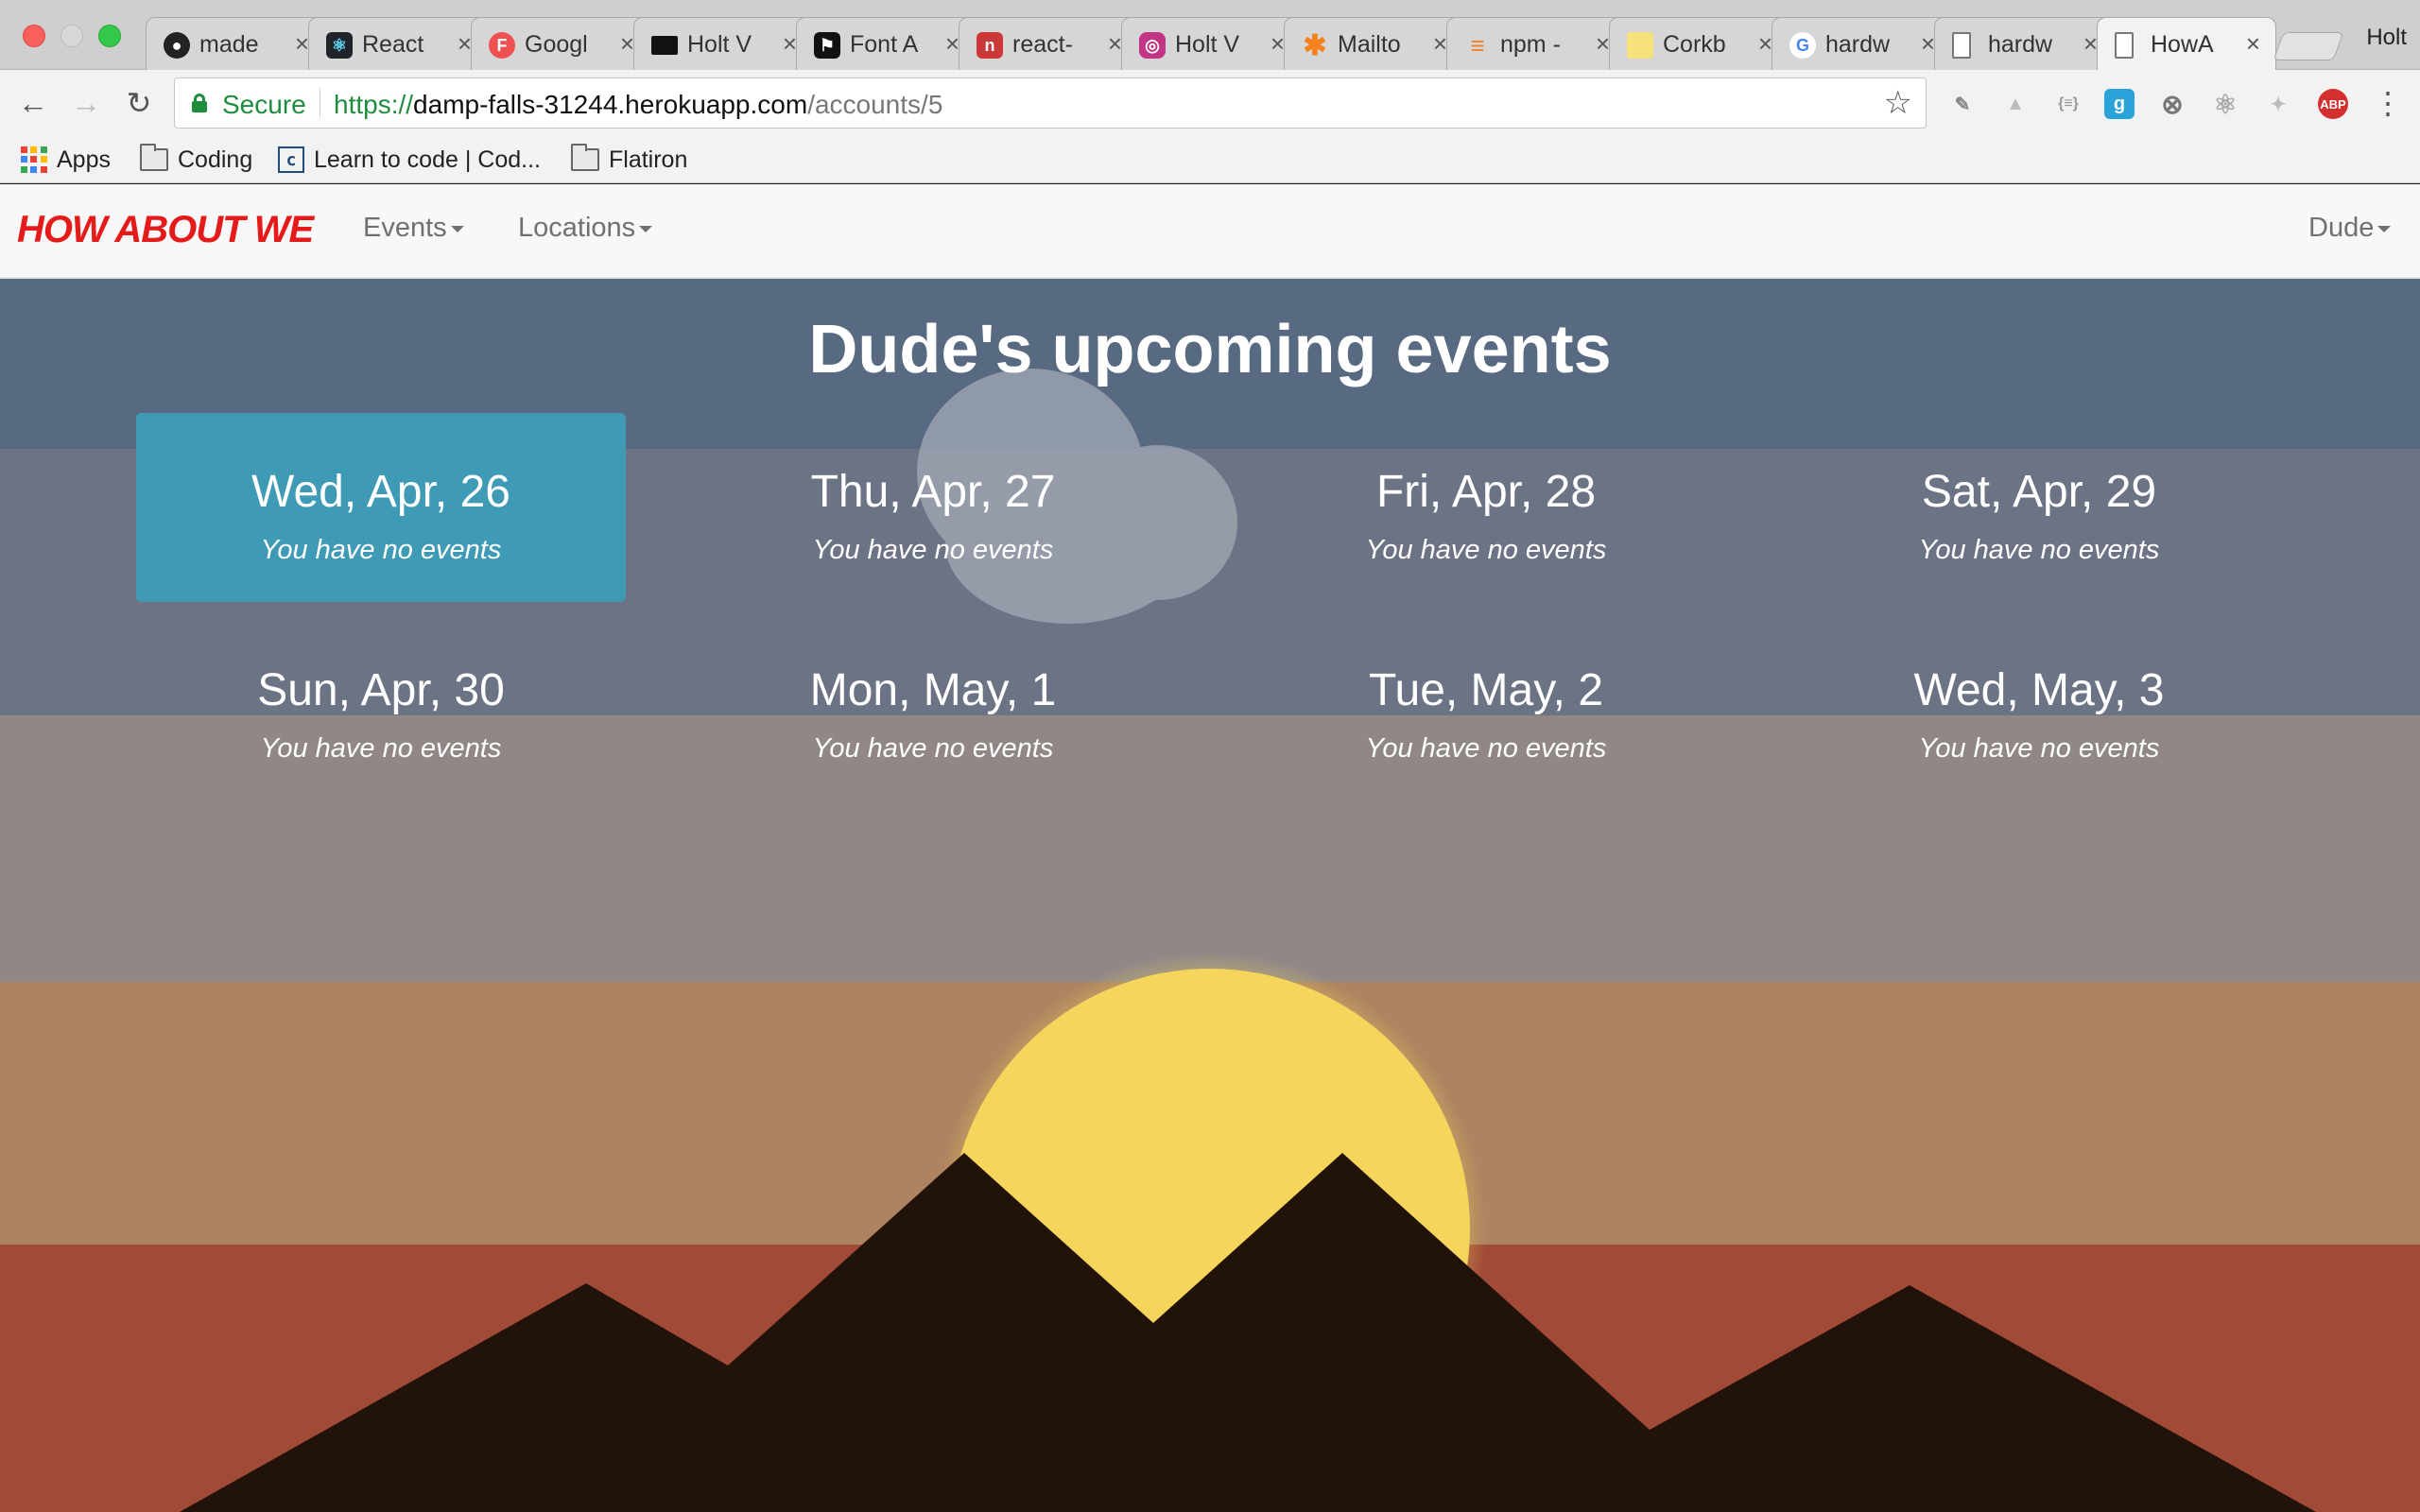  I want to click on settings-extension-icon: ⊗, so click(2172, 104).